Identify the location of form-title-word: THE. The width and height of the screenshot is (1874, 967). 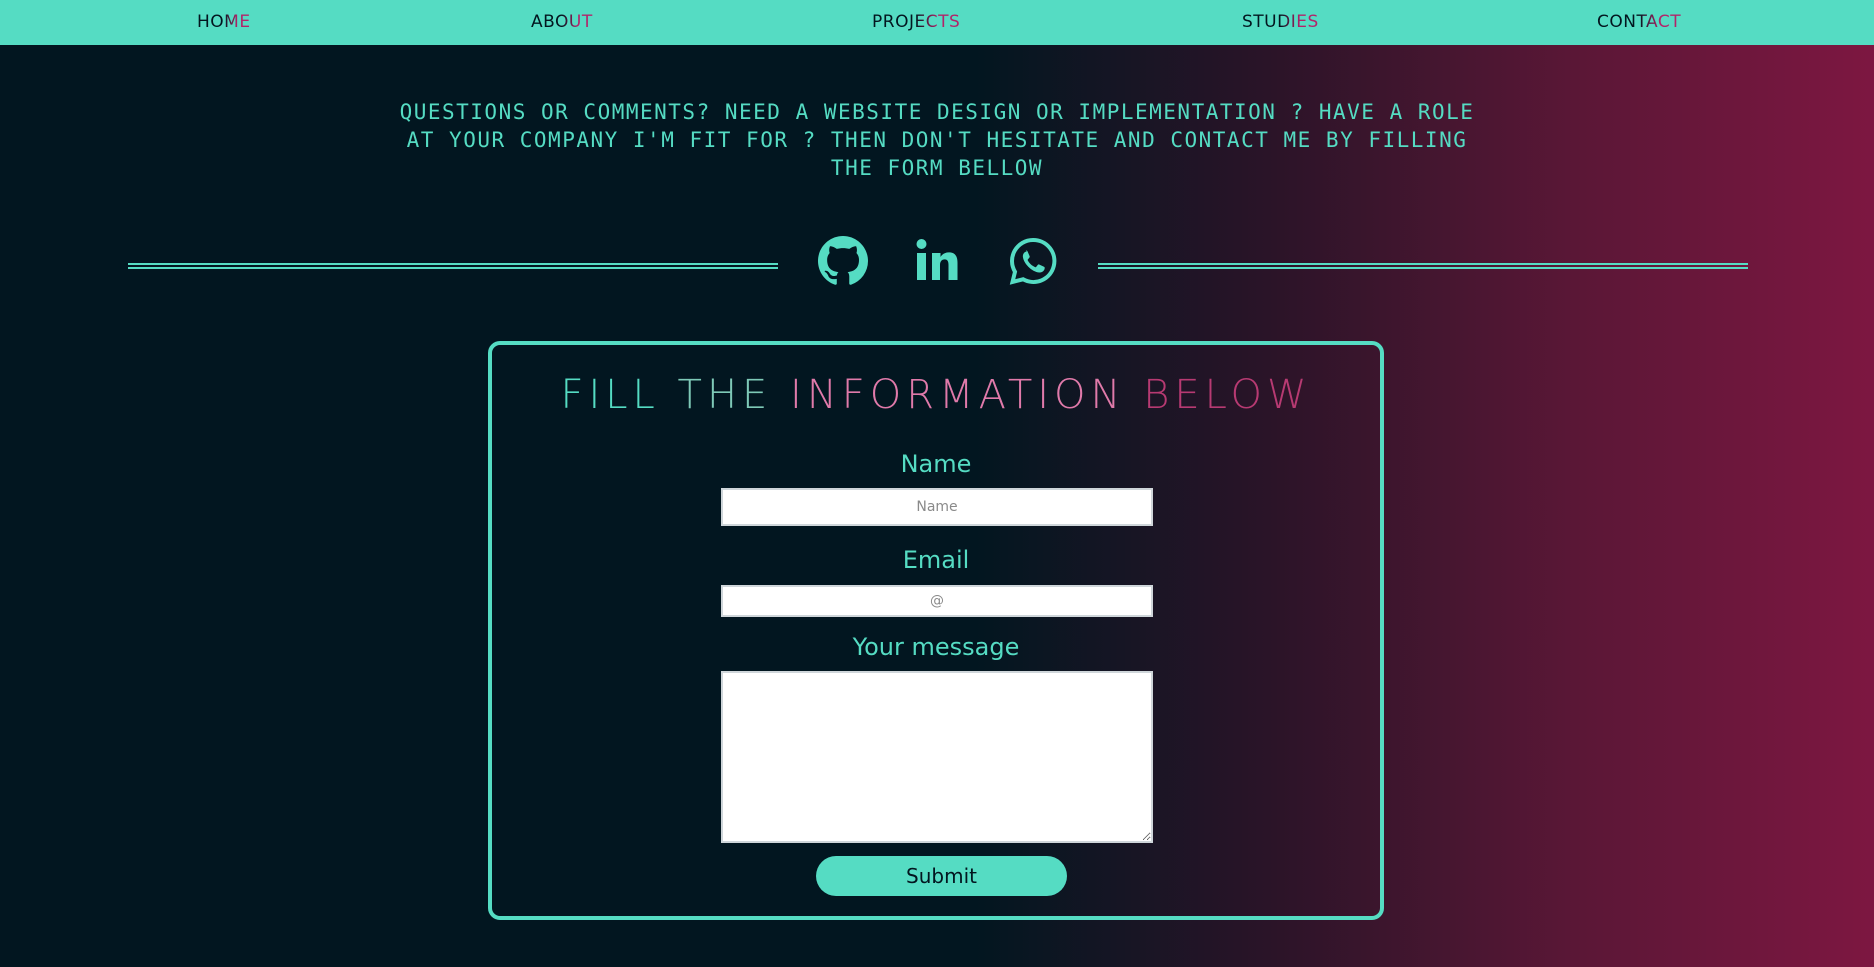
(725, 395).